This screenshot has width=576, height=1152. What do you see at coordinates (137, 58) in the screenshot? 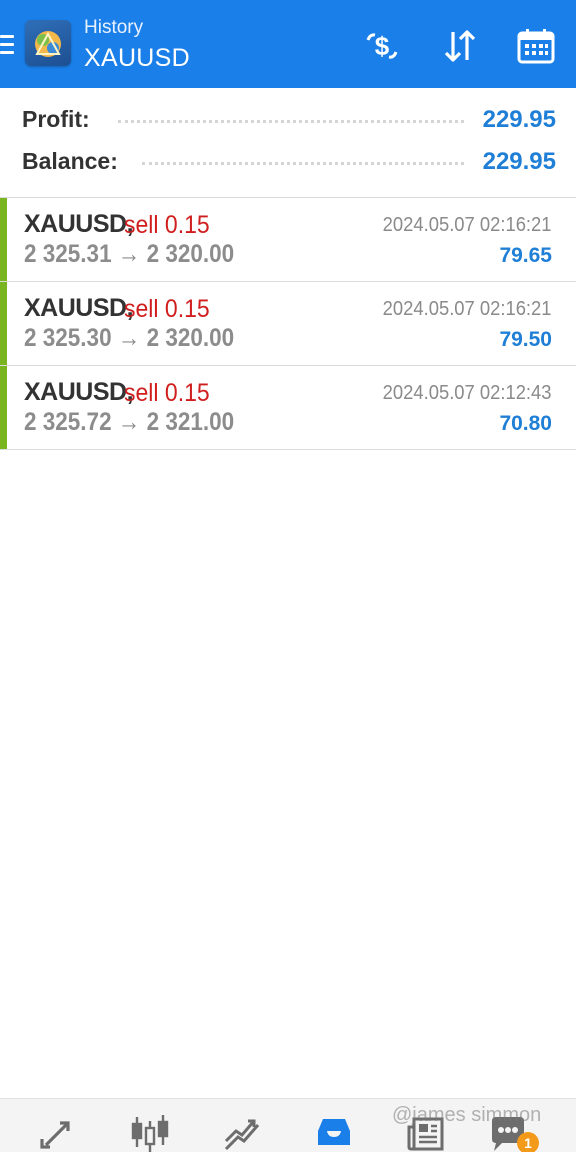
I see `page-title-symbol: XAUUSD` at bounding box center [137, 58].